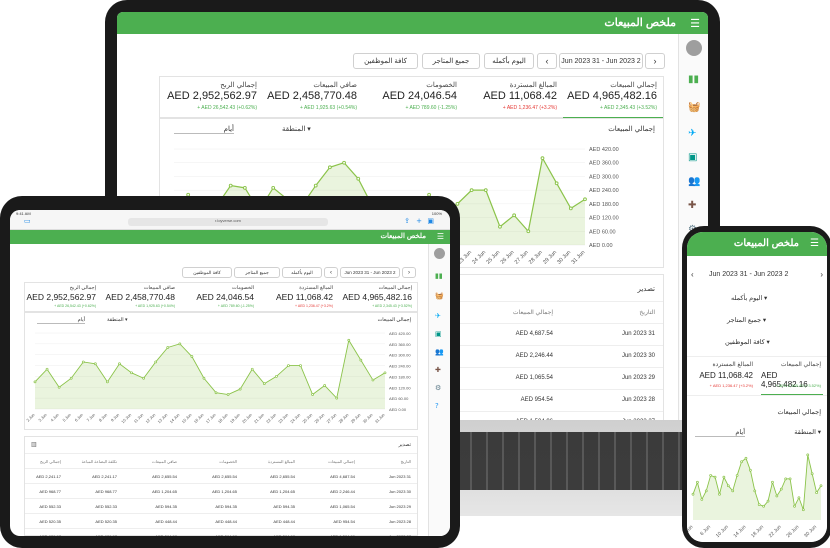  Describe the element at coordinates (404, 445) in the screenshot. I see `tablet-table-title: تصدير` at that location.